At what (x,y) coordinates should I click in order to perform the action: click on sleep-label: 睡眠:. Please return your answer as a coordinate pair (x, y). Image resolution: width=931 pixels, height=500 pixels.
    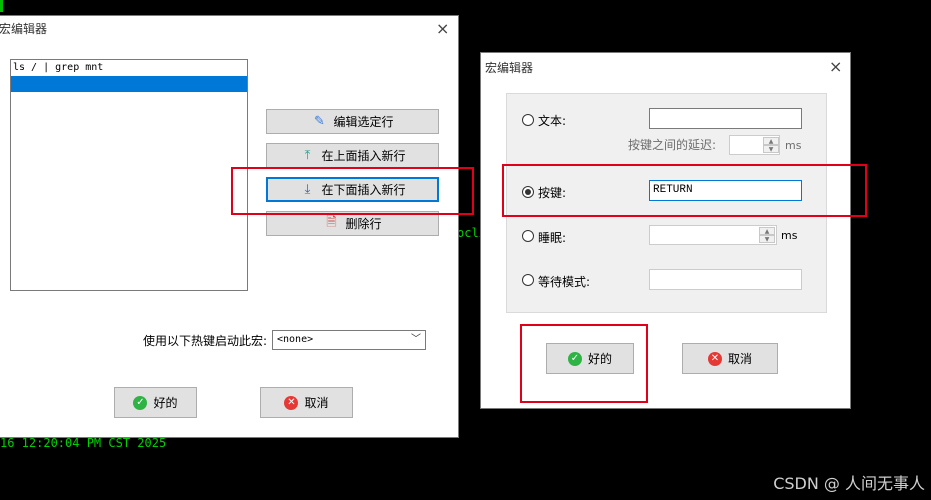
    Looking at the image, I should click on (552, 238).